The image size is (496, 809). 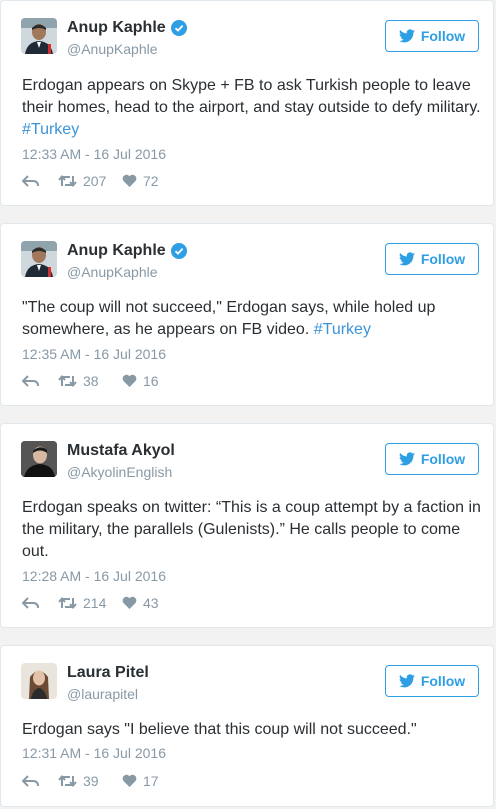 I want to click on retweet-count: 207, so click(x=95, y=181).